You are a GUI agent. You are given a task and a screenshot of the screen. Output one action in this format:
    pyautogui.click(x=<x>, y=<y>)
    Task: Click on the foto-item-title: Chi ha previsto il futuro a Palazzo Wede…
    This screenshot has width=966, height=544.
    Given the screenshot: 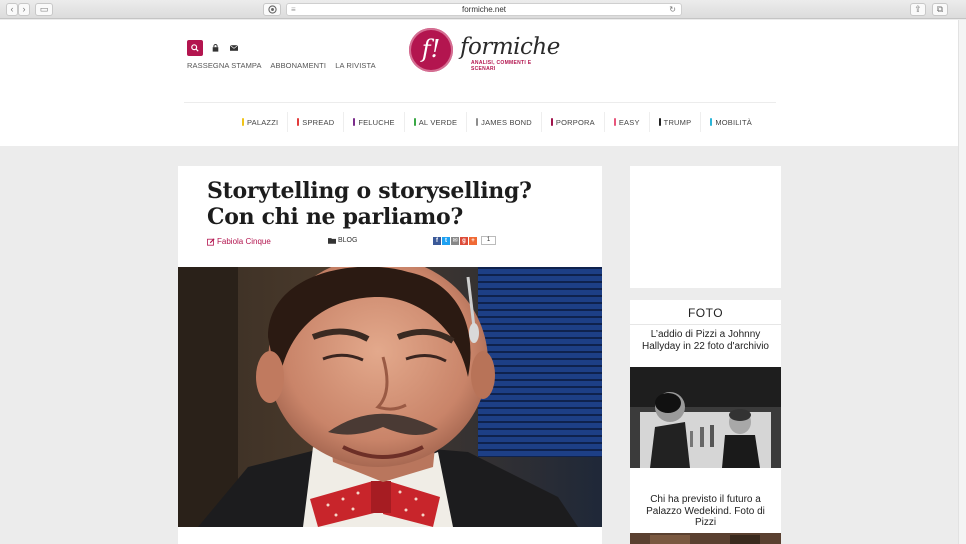 What is the action you would take?
    pyautogui.click(x=705, y=511)
    